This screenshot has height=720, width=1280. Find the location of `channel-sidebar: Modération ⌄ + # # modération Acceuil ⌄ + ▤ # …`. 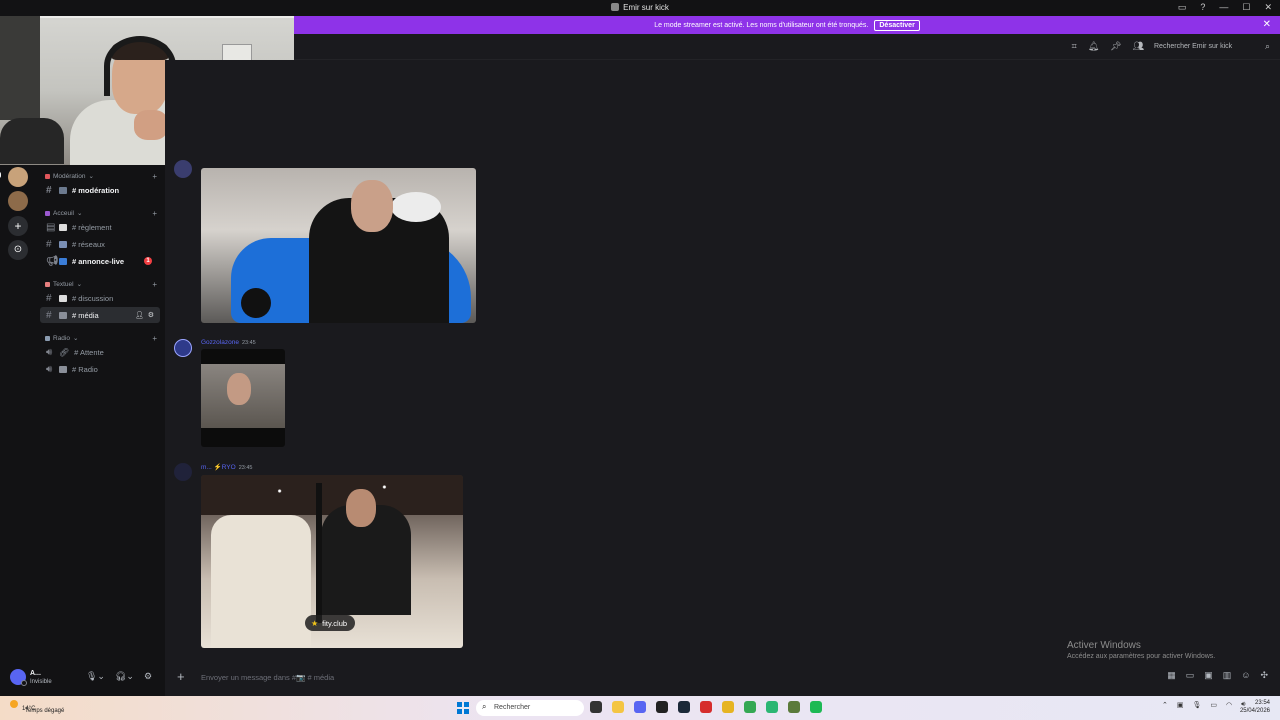

channel-sidebar: Modération ⌄ + # # modération Acceuil ⌄ + ▤ # … is located at coordinates (101, 412).